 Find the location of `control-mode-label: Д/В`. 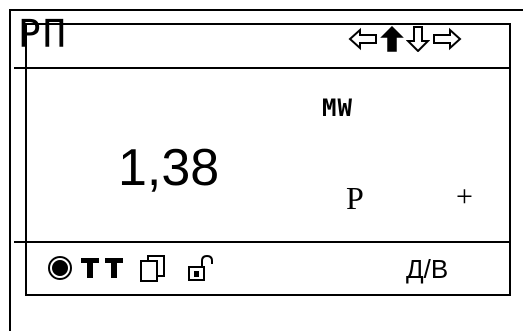

control-mode-label: Д/В is located at coordinates (427, 269).